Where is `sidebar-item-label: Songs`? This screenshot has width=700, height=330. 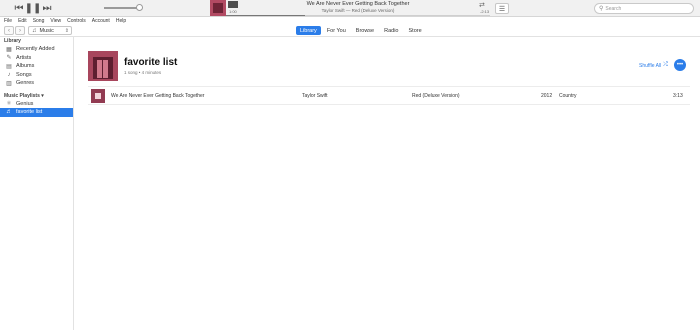
sidebar-item-label: Songs is located at coordinates (24, 74).